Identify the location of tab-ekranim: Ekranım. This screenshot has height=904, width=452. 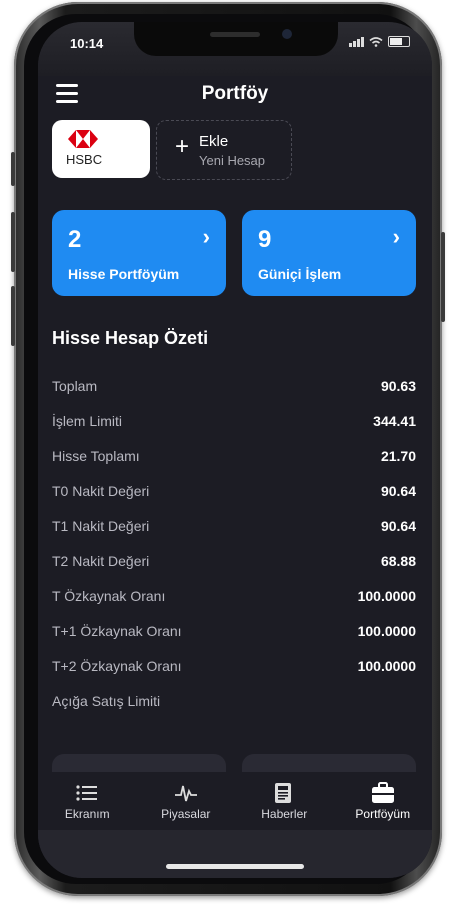
(87, 801).